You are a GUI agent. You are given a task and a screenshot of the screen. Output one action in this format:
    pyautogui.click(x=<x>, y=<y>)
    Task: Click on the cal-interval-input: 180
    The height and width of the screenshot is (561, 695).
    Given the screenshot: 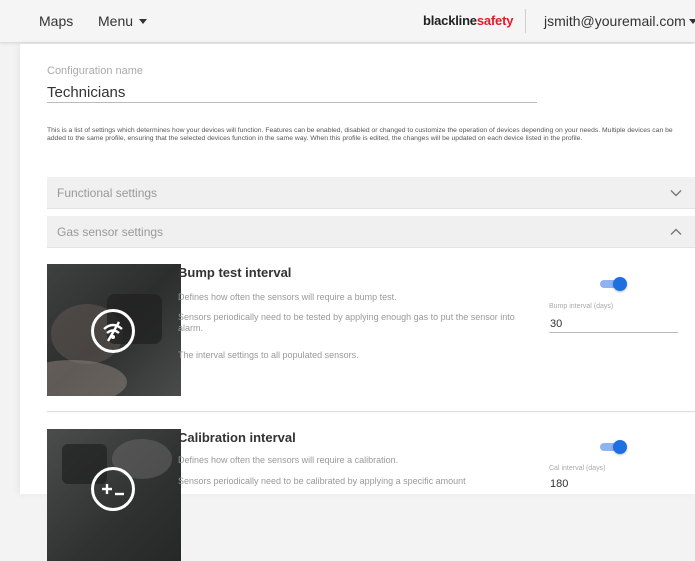 What is the action you would take?
    pyautogui.click(x=559, y=484)
    